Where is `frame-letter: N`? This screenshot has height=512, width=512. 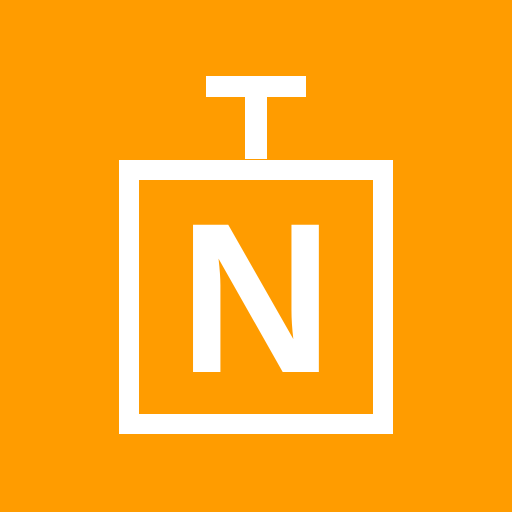 frame-letter: N is located at coordinates (256, 298).